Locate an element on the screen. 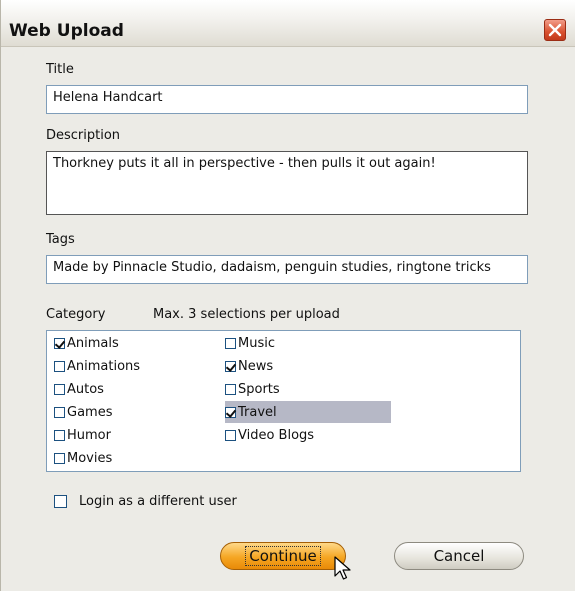 Image resolution: width=575 pixels, height=591 pixels. title-input: Helena Handcart is located at coordinates (287, 99).